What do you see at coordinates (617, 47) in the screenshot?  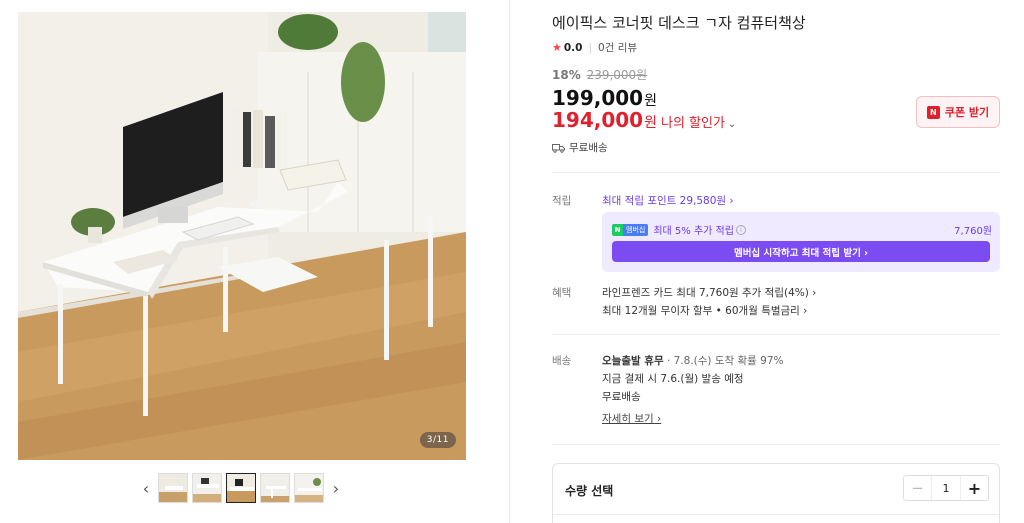 I see `review-count-link: 0건 리뷰` at bounding box center [617, 47].